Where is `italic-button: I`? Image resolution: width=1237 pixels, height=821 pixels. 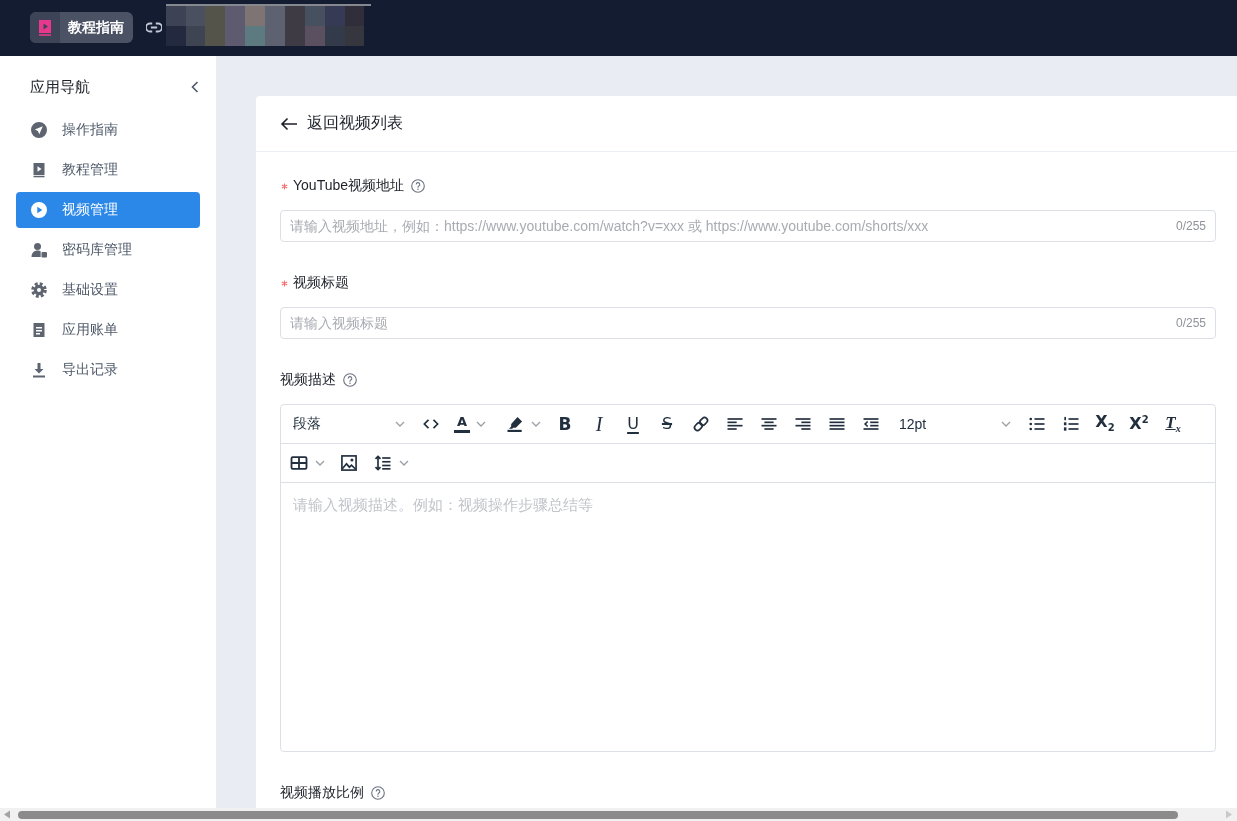 italic-button: I is located at coordinates (599, 424).